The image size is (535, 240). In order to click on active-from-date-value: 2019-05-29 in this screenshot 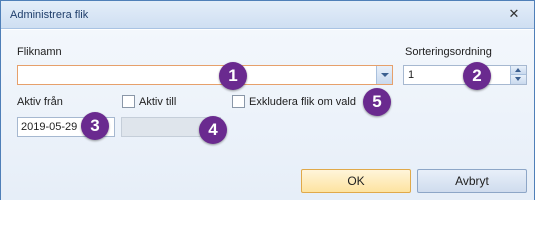, I will do `click(49, 127)`.